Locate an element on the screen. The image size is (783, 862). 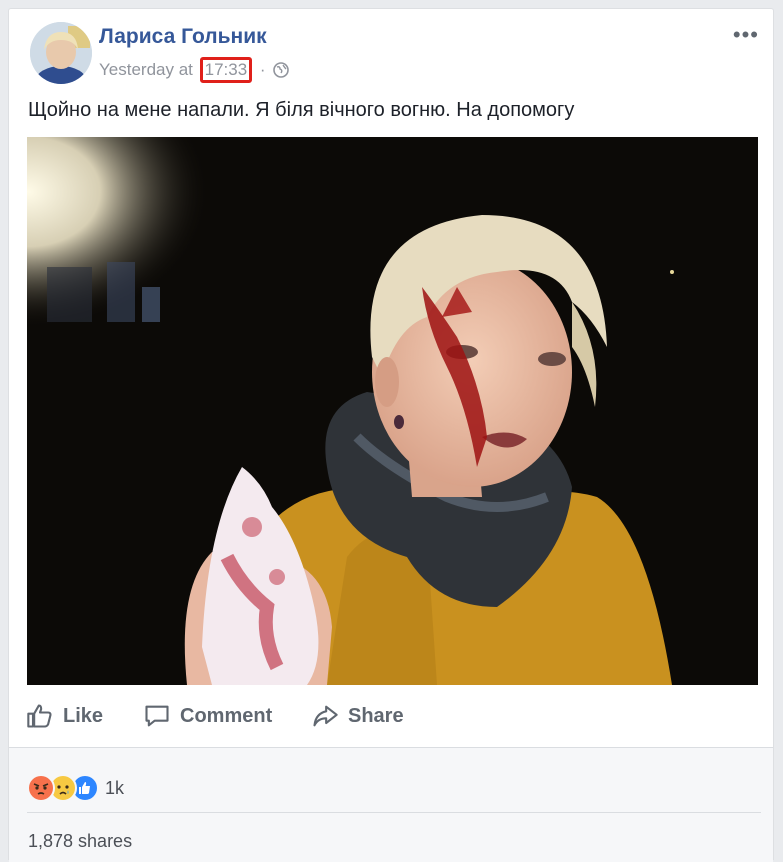
author-name: Лариса Гольник is located at coordinates (183, 37).